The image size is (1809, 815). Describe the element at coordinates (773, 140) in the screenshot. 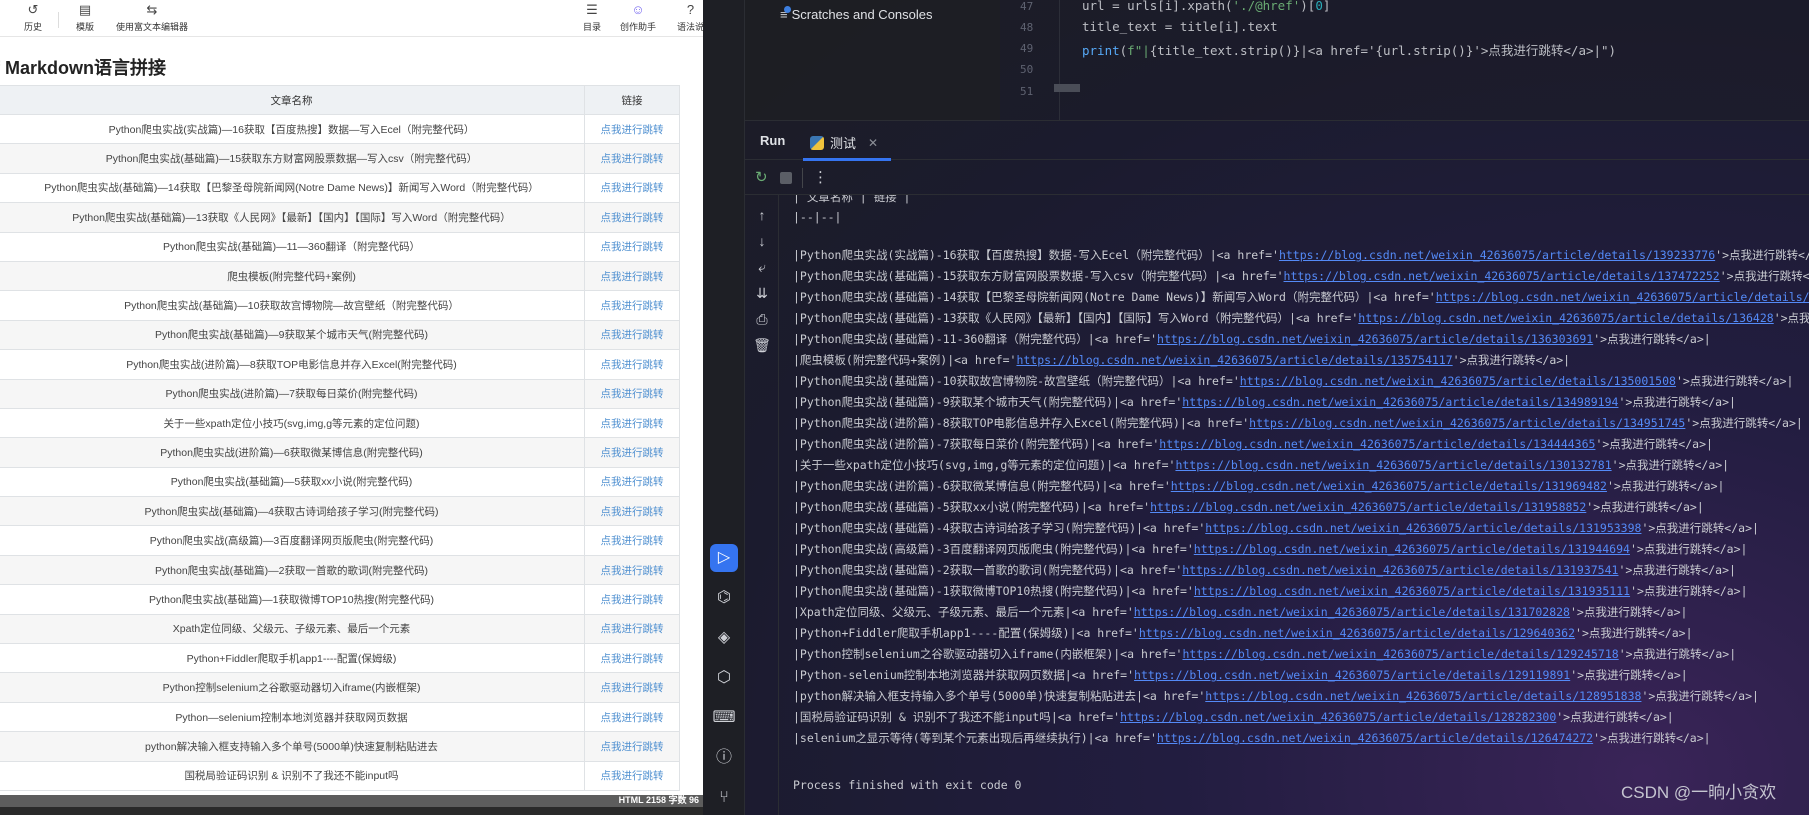

I see `run-tool-title: Run` at that location.